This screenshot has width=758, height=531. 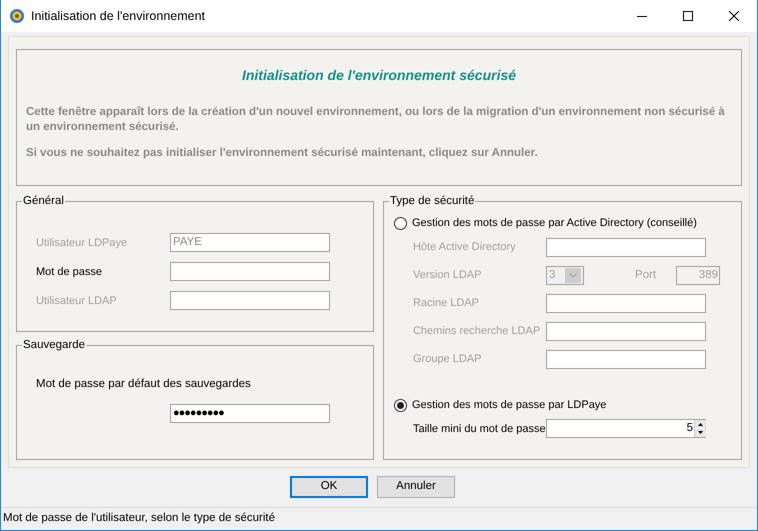 I want to click on number-field: 5, so click(x=626, y=428).